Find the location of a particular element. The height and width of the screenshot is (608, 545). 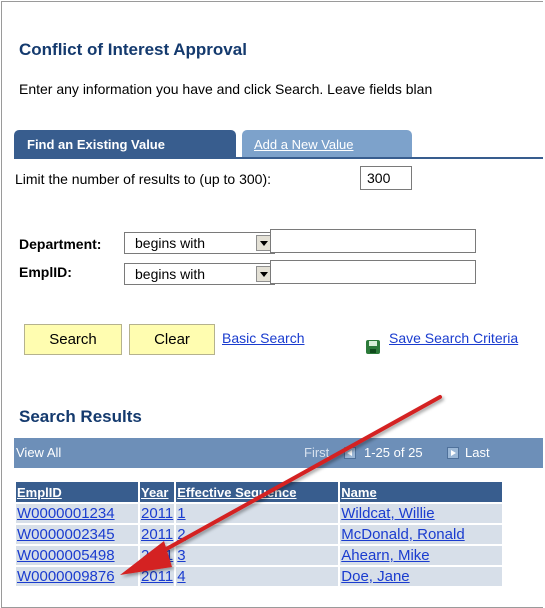

results-navigation-bar: View All First 1-25 of 25 Last is located at coordinates (278, 453).